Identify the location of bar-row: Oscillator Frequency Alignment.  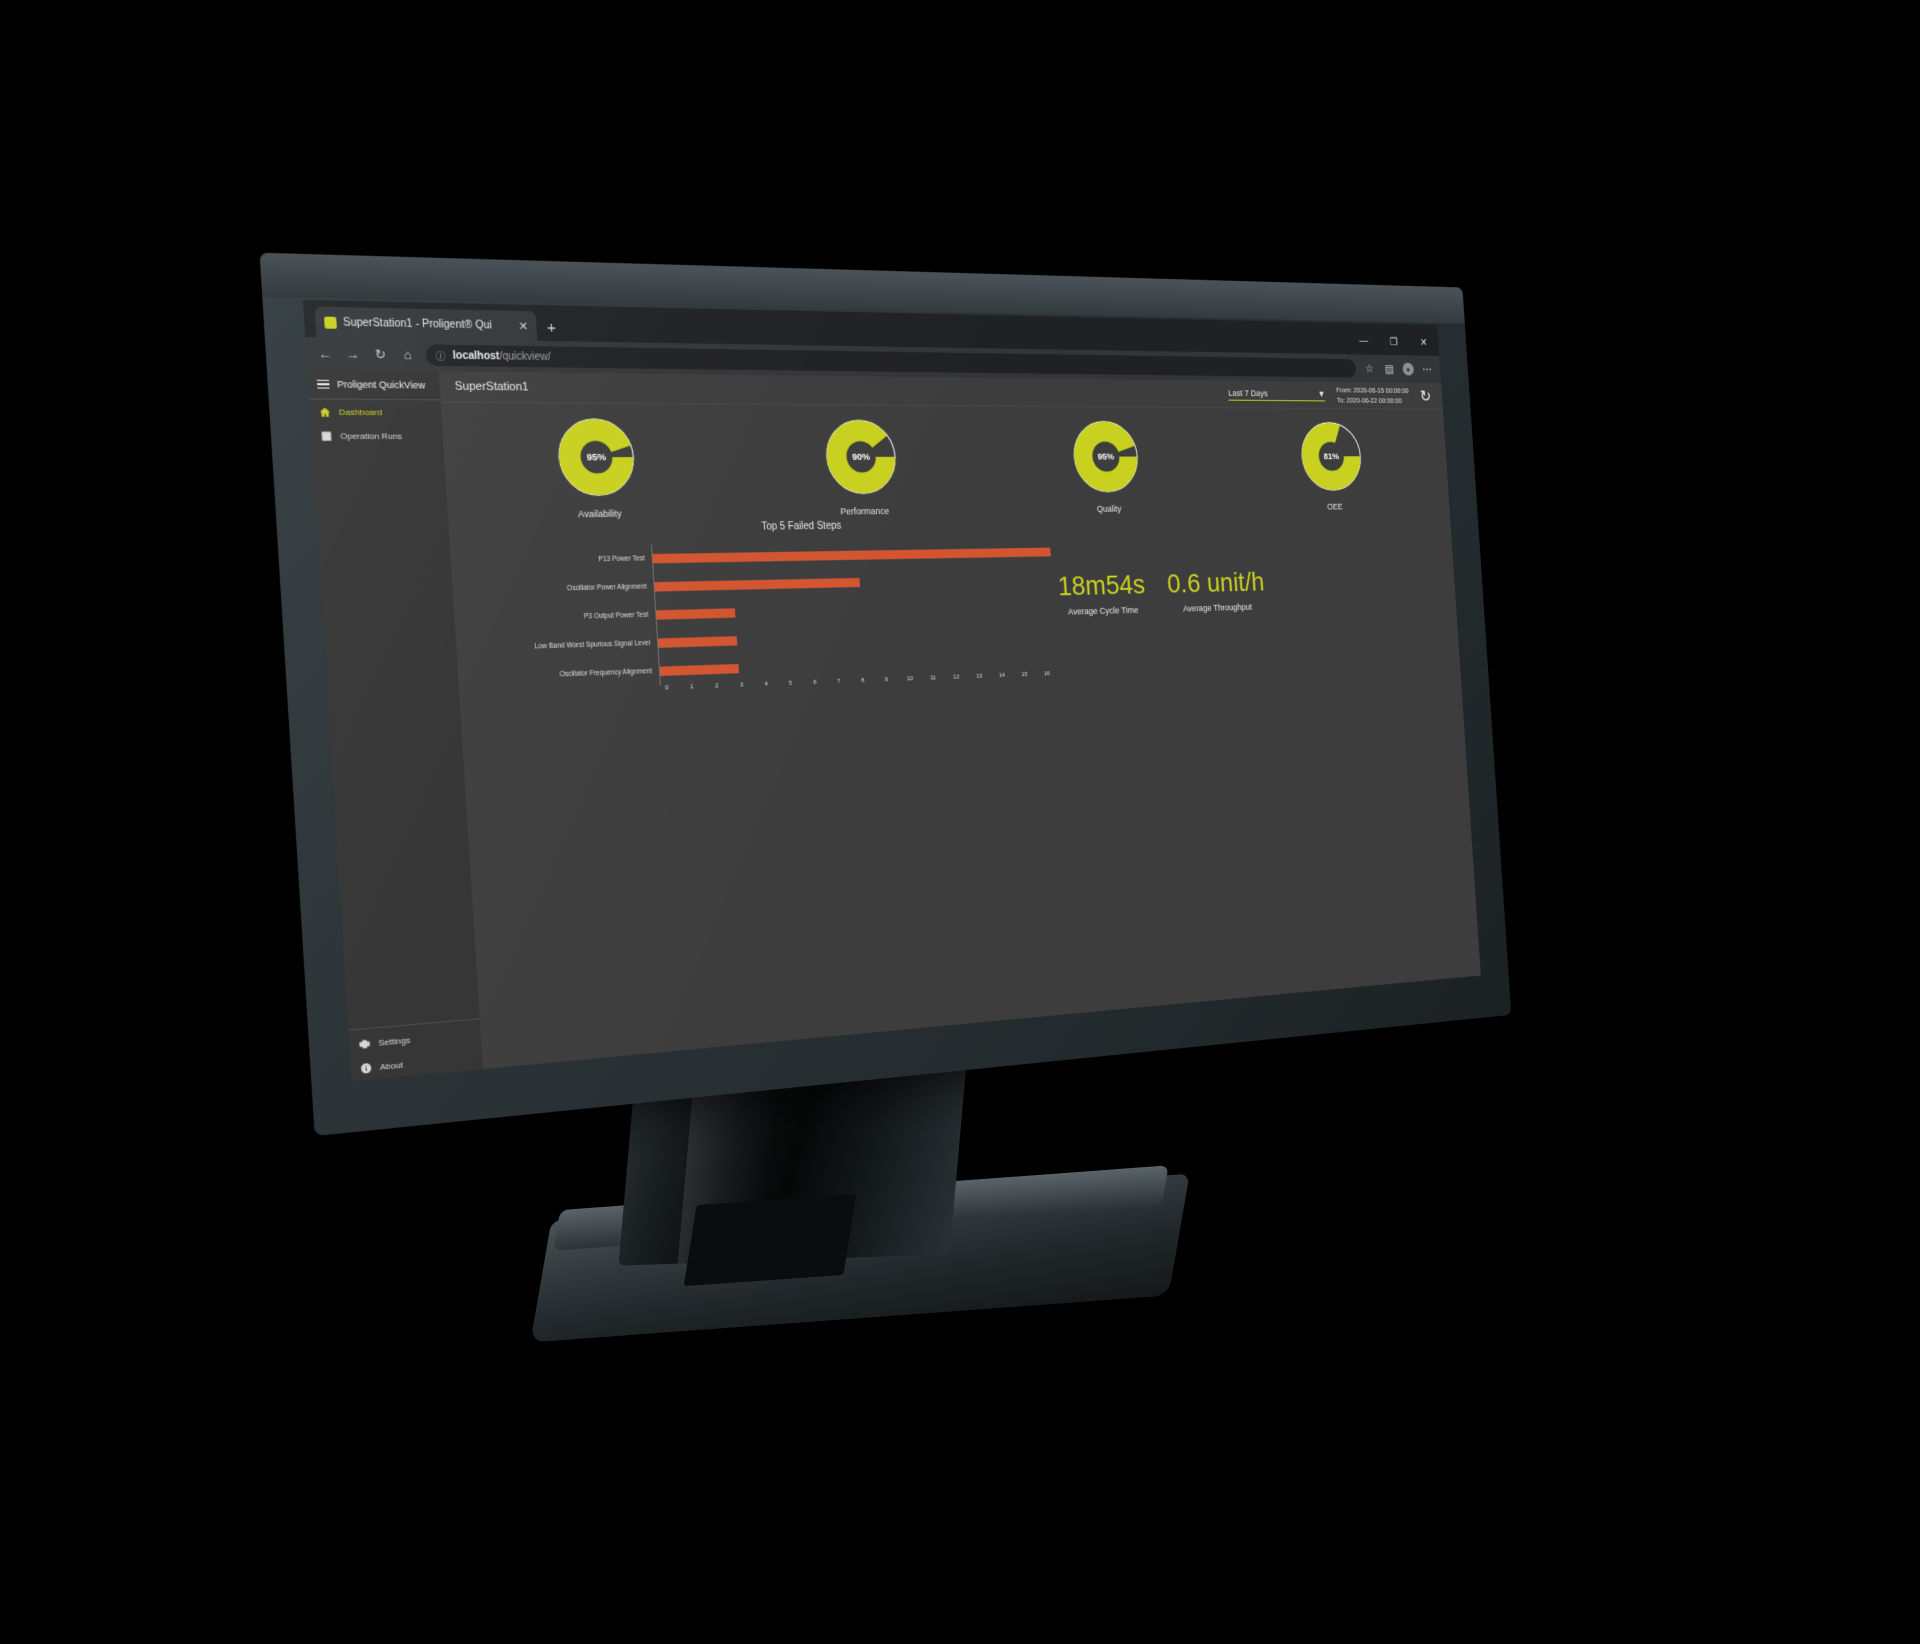
(777, 667).